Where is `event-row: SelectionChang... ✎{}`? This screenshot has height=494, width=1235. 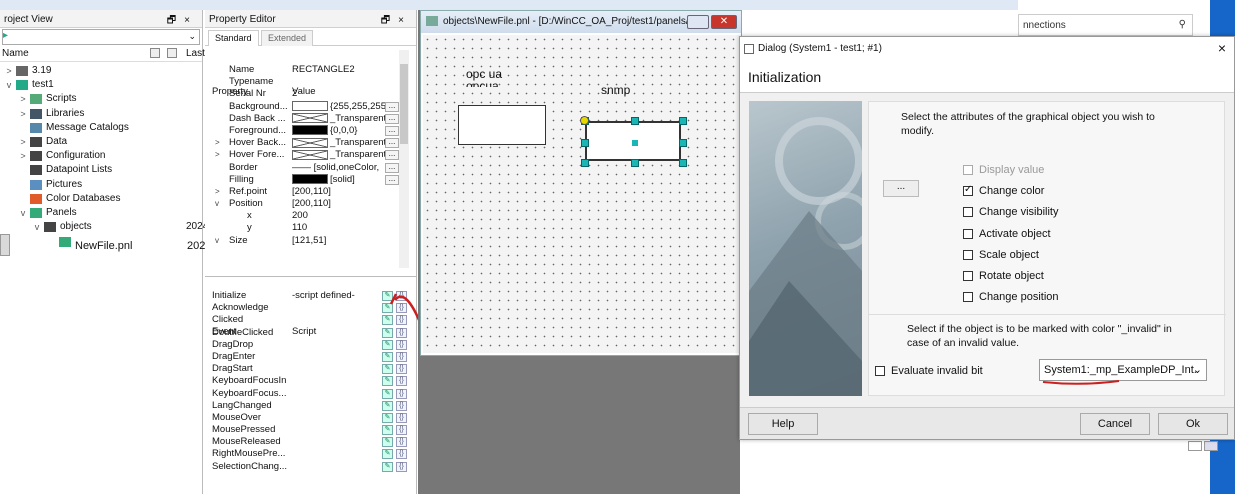
event-row: SelectionChang... ✎{} is located at coordinates (311, 467).